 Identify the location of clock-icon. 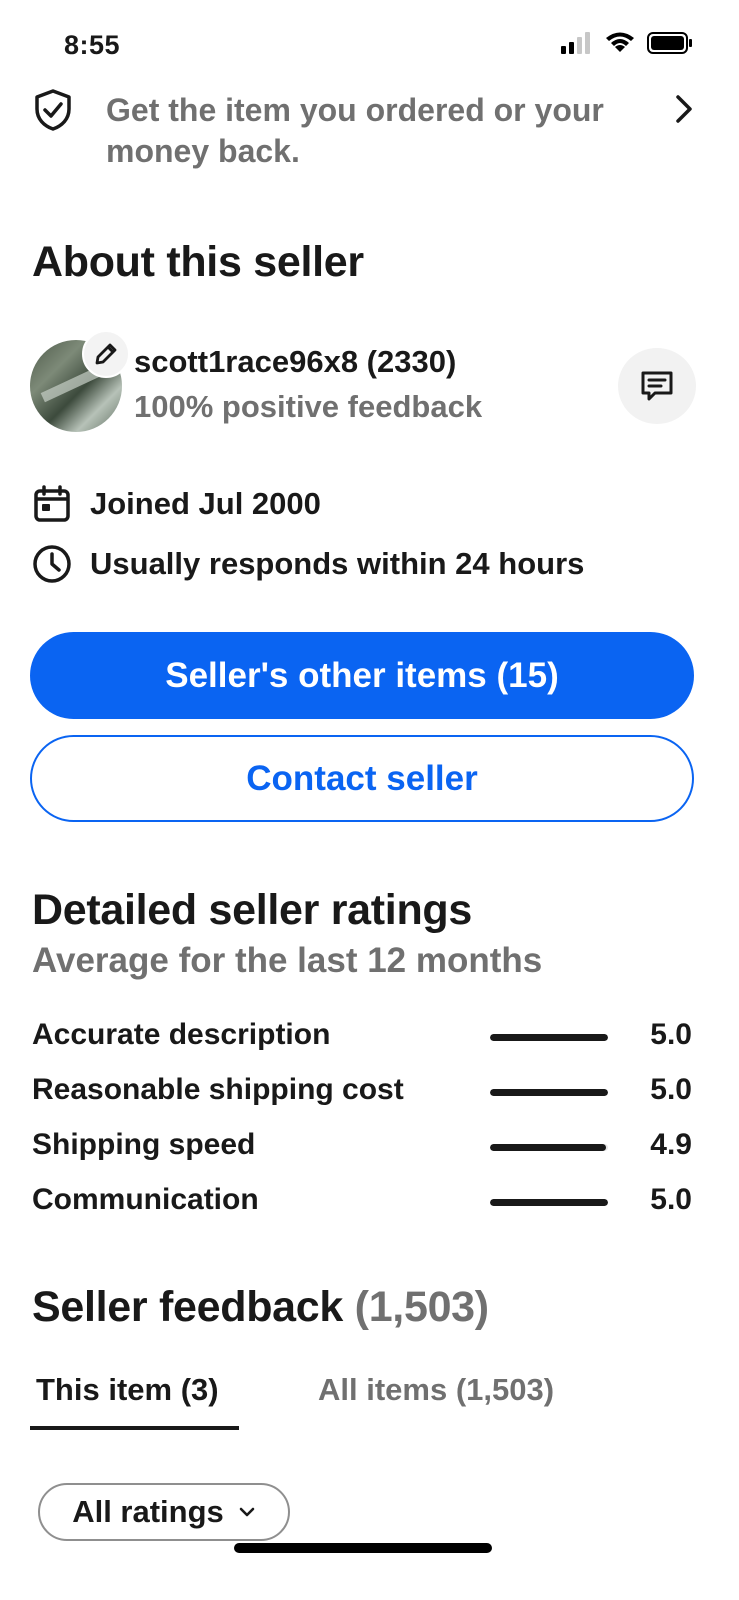
(52, 564).